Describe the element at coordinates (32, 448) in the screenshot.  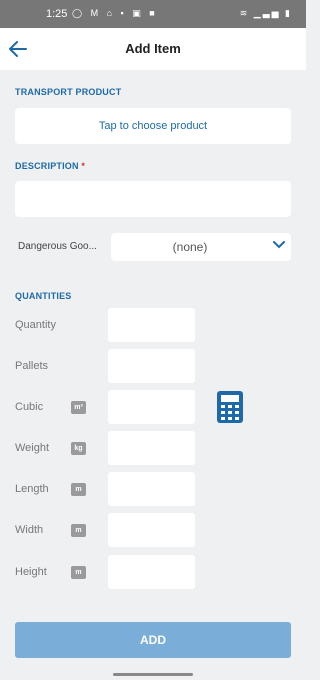
I see `weight-label: Weight` at that location.